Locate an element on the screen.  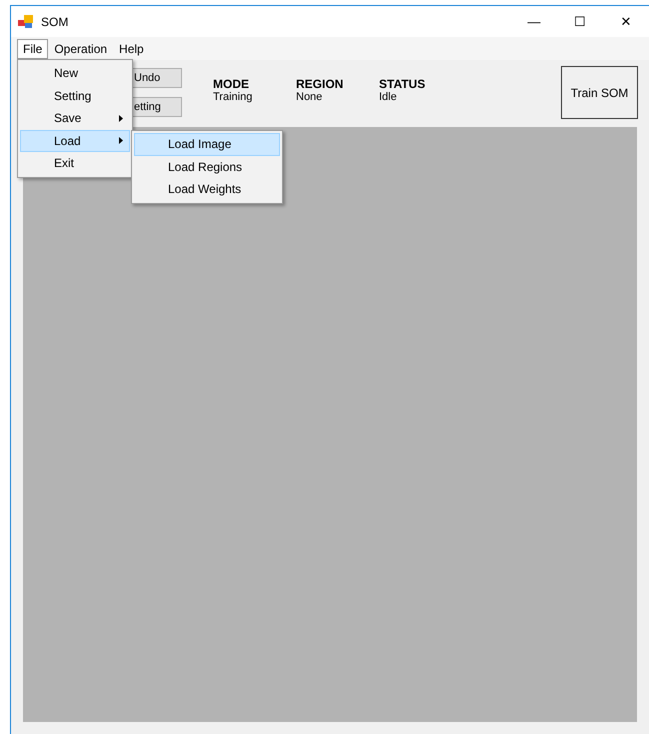
app-icon is located at coordinates (26, 21).